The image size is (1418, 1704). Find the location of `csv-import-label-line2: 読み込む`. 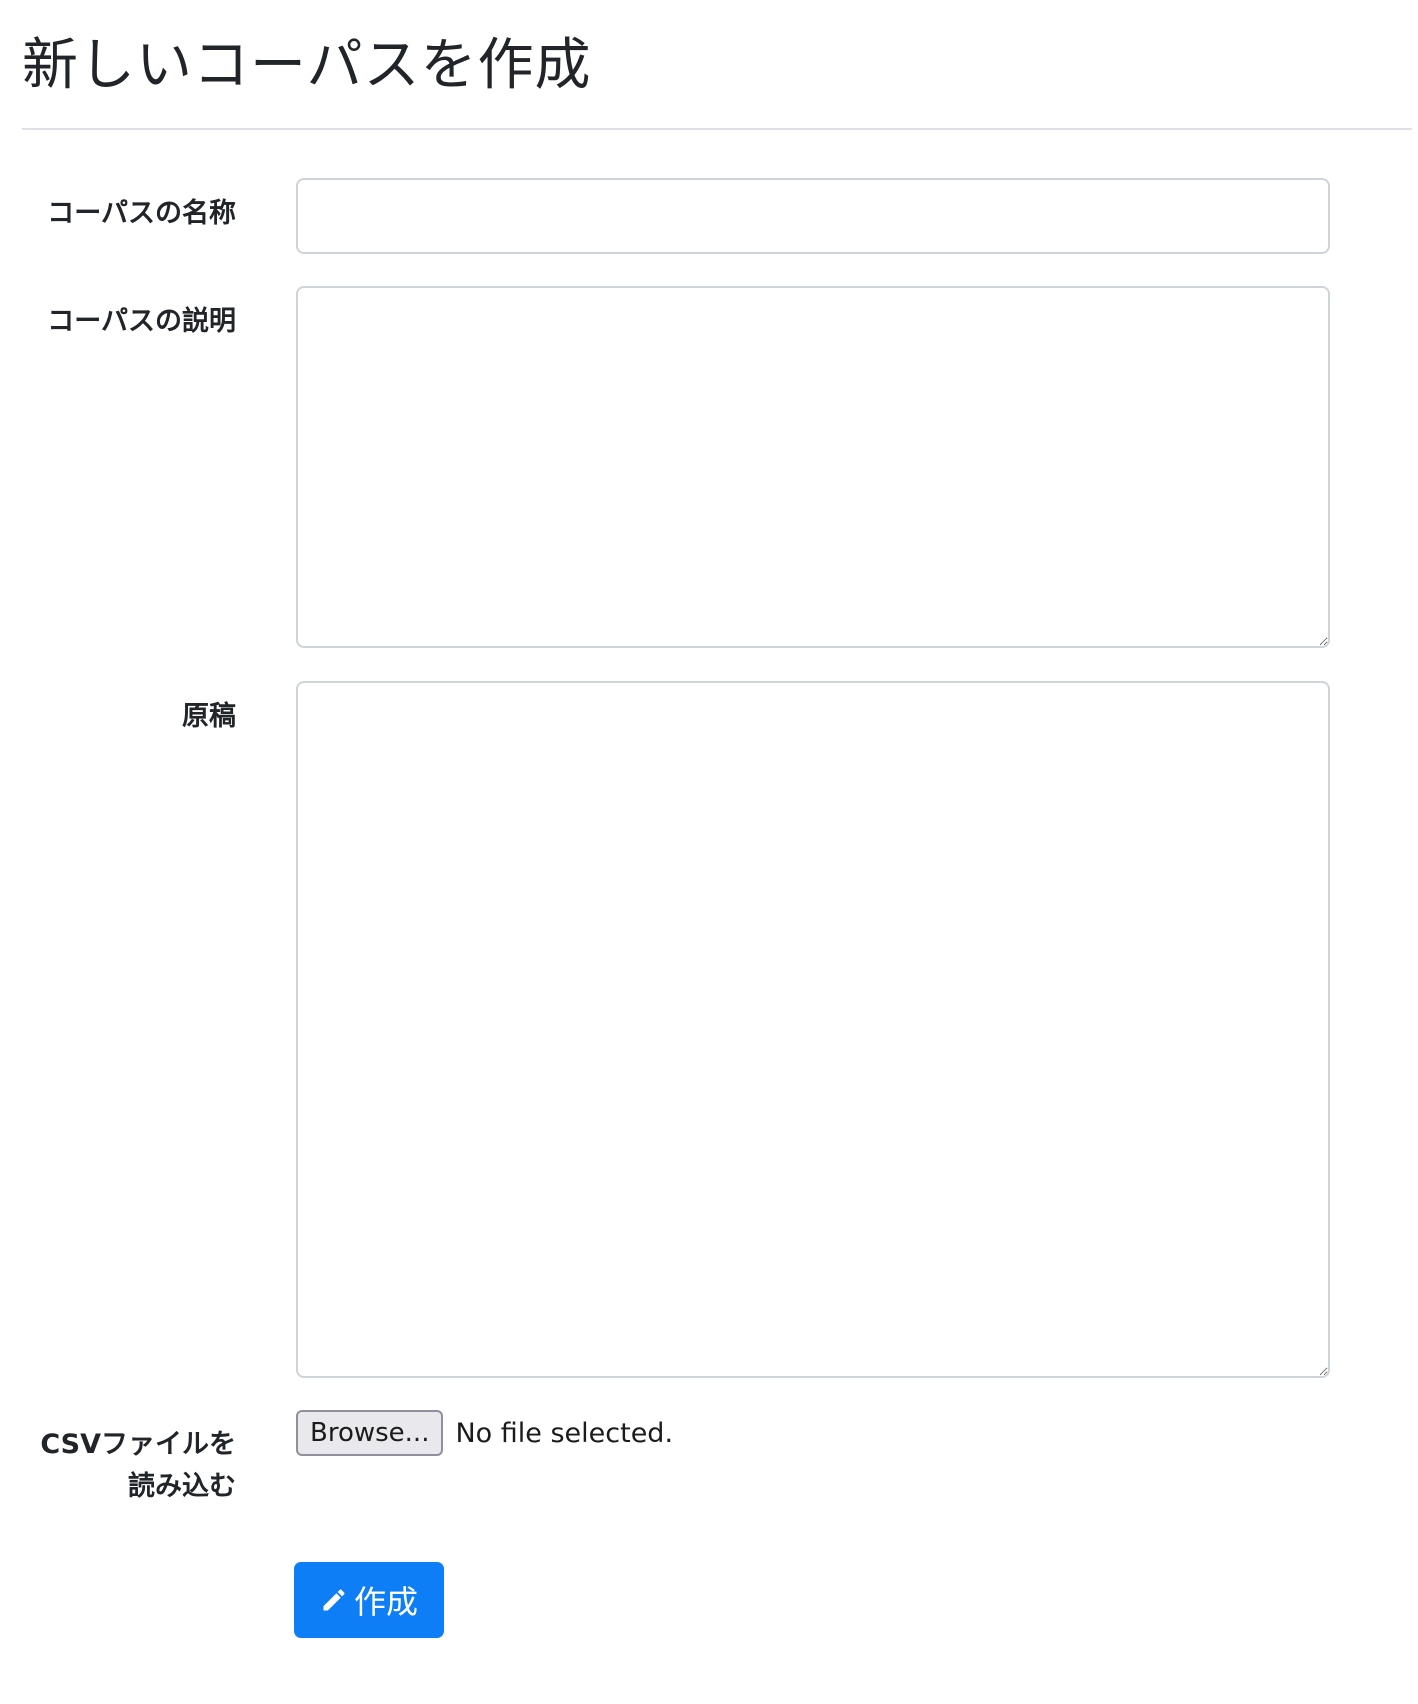

csv-import-label-line2: 読み込む is located at coordinates (182, 1486).